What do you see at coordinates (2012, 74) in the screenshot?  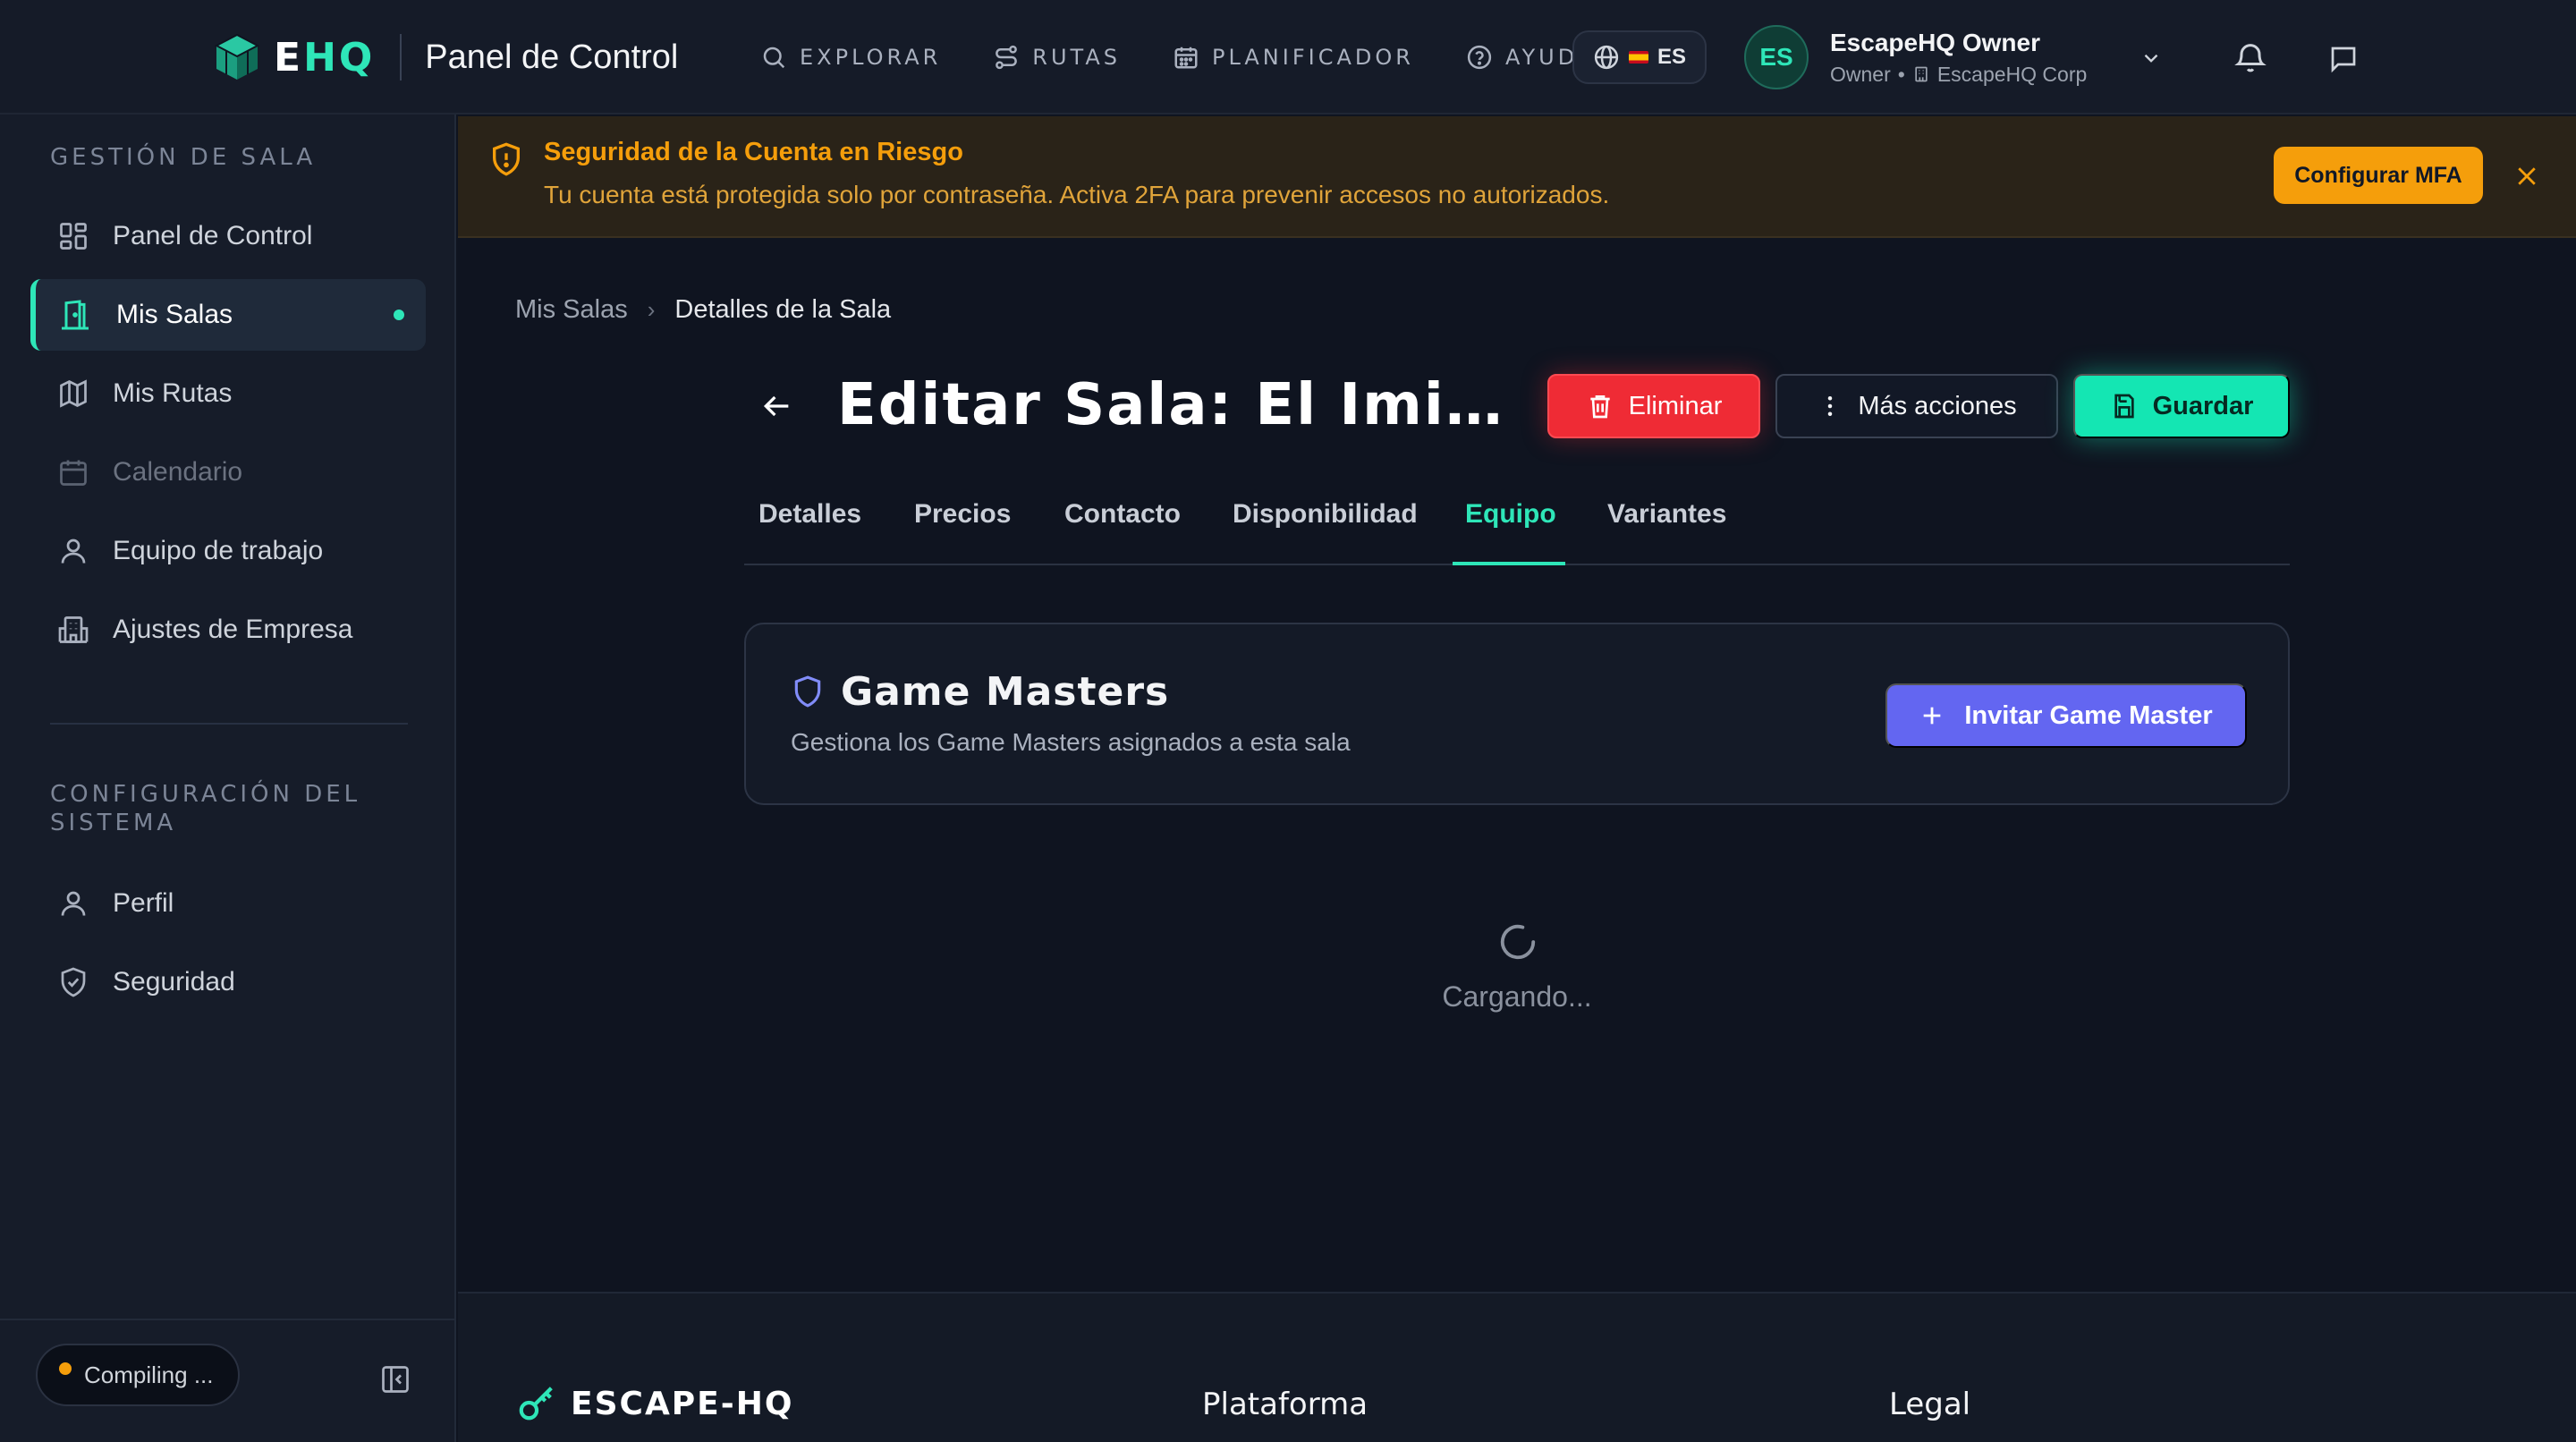 I see `user-company: EscapeHQ Corp` at bounding box center [2012, 74].